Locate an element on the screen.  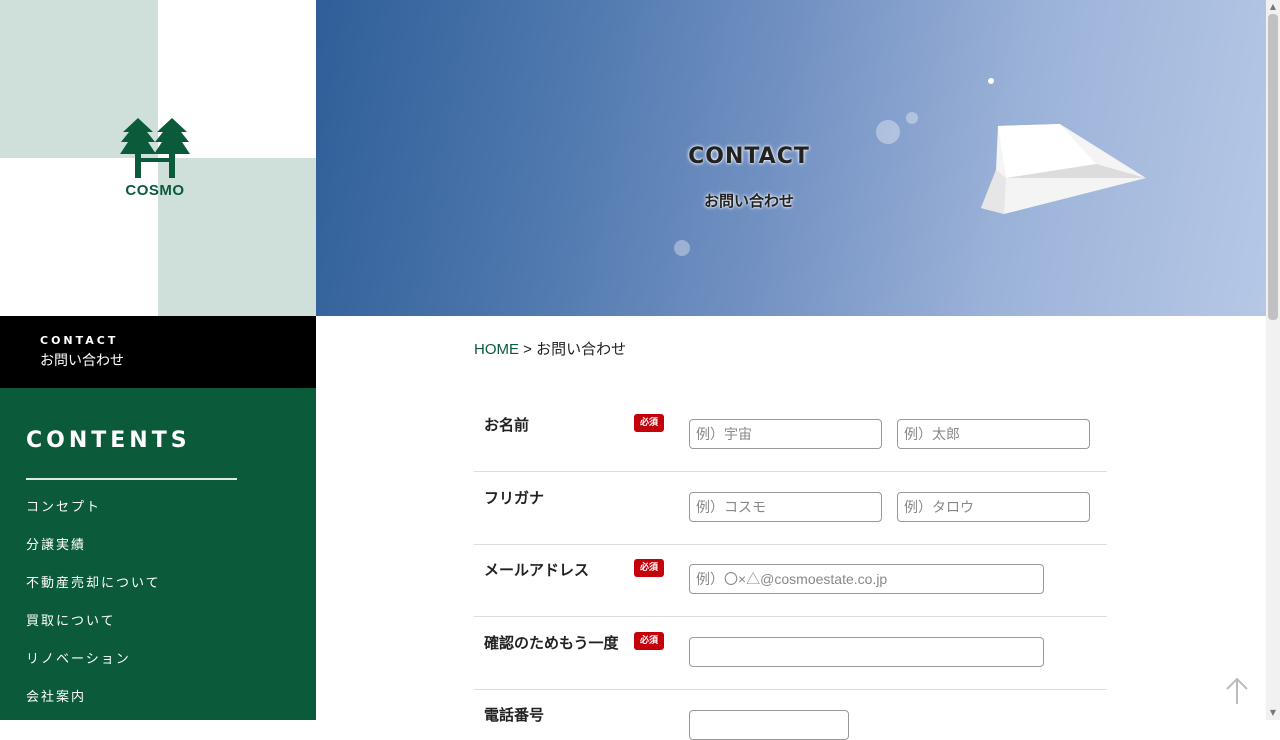
scrollbar-thumb is located at coordinates (1273, 167).